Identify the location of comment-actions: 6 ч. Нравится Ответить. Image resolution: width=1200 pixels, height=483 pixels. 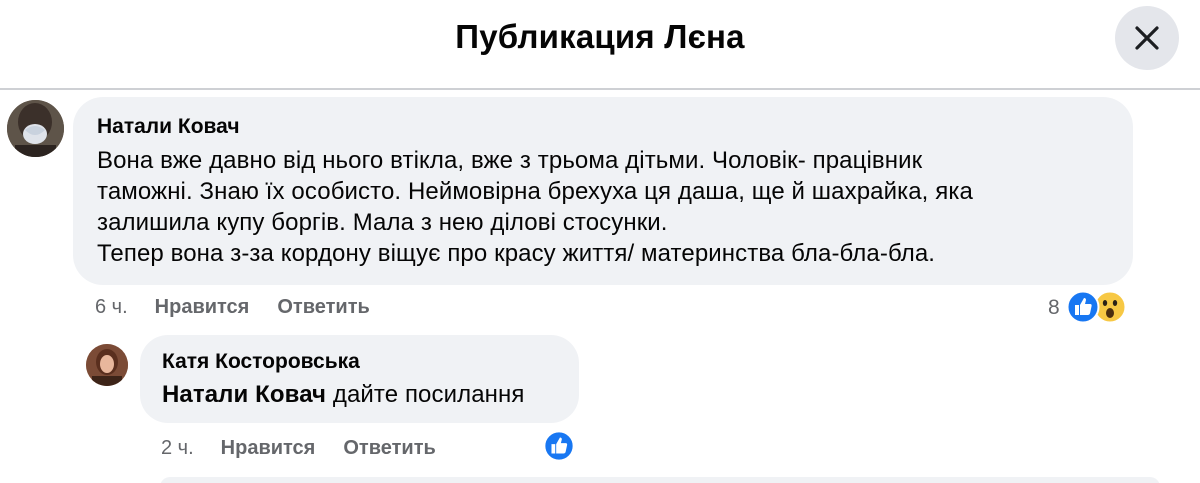
(246, 307).